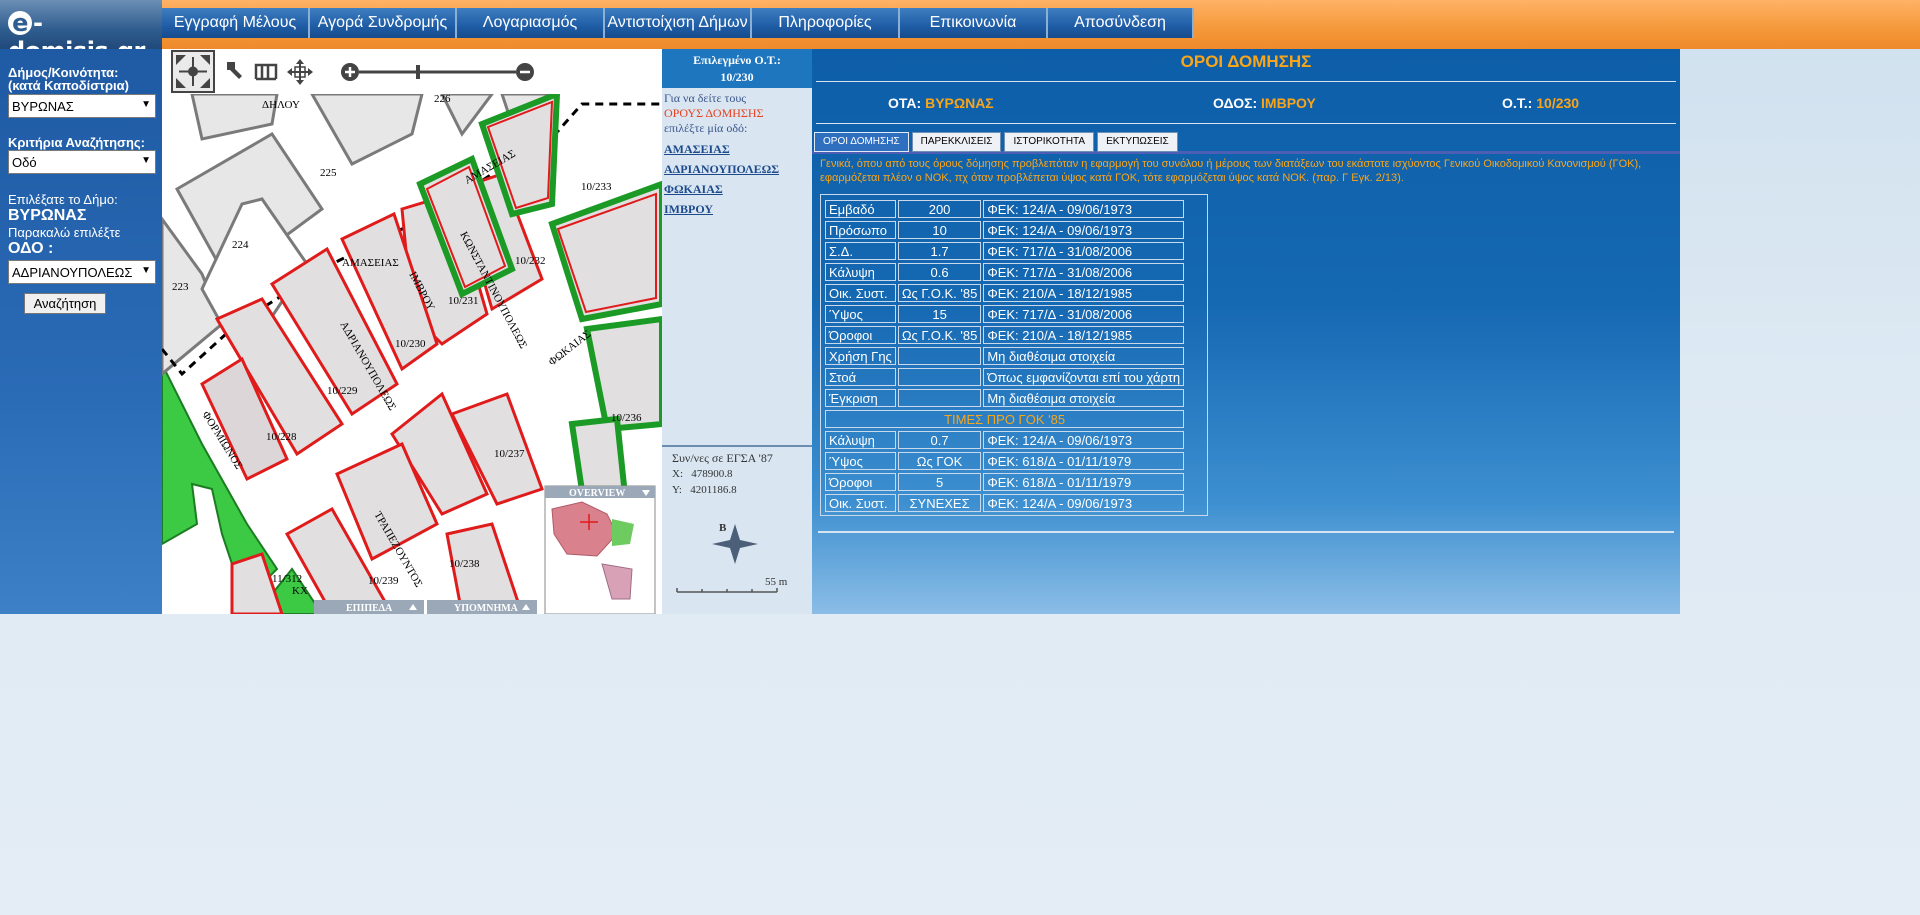 Image resolution: width=1920 pixels, height=915 pixels. Describe the element at coordinates (287, 579) in the screenshot. I see `block-label-11-312: 11/312` at that location.